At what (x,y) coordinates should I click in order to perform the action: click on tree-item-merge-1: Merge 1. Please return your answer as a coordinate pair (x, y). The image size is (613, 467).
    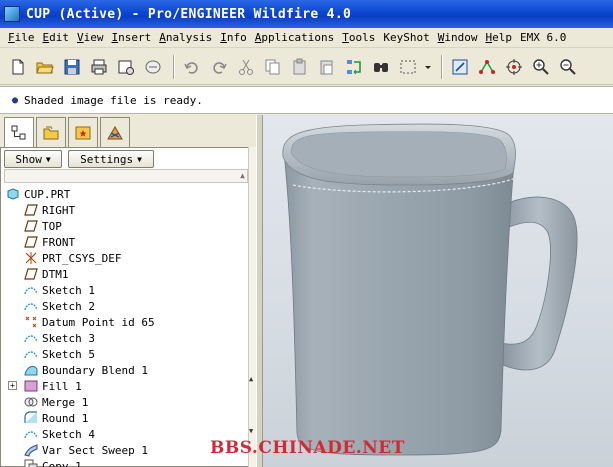
    Looking at the image, I should click on (56, 402).